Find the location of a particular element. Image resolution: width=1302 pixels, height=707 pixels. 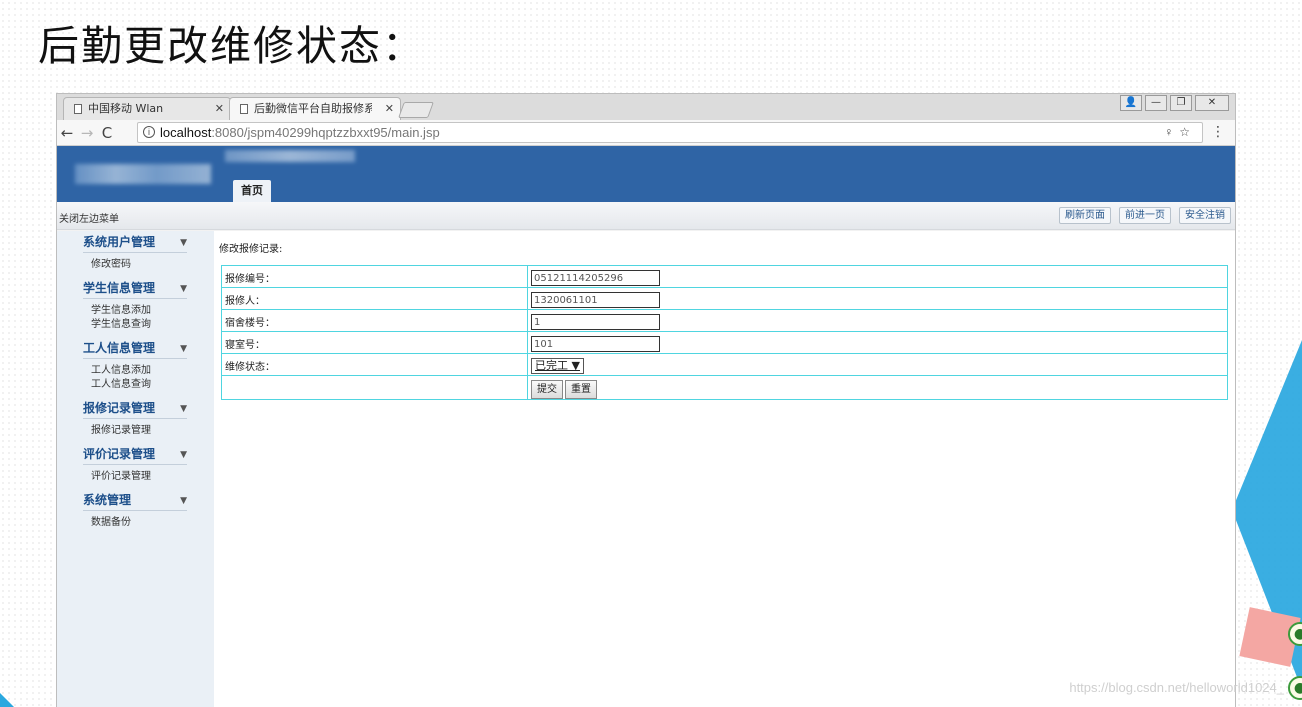

table-row: 报修编号： is located at coordinates (724, 276).